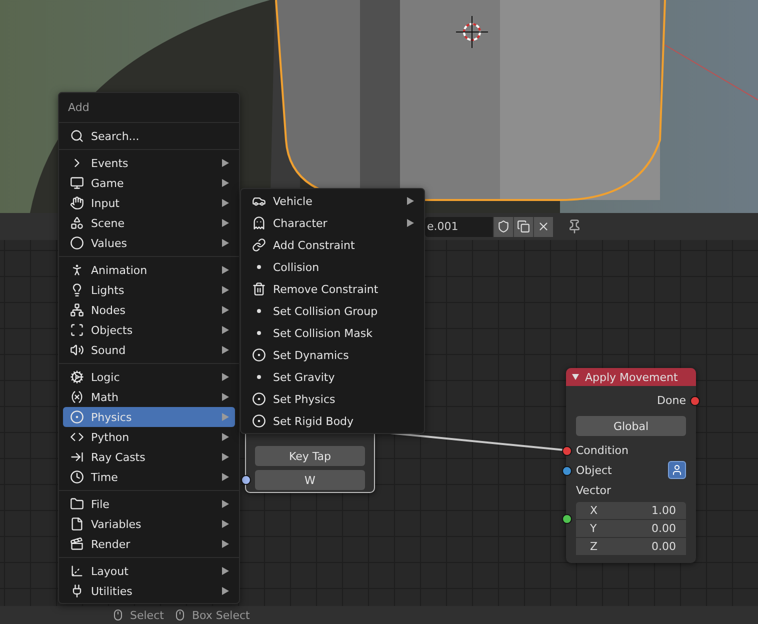 This screenshot has height=624, width=758. Describe the element at coordinates (695, 401) in the screenshot. I see `output-socket` at that location.